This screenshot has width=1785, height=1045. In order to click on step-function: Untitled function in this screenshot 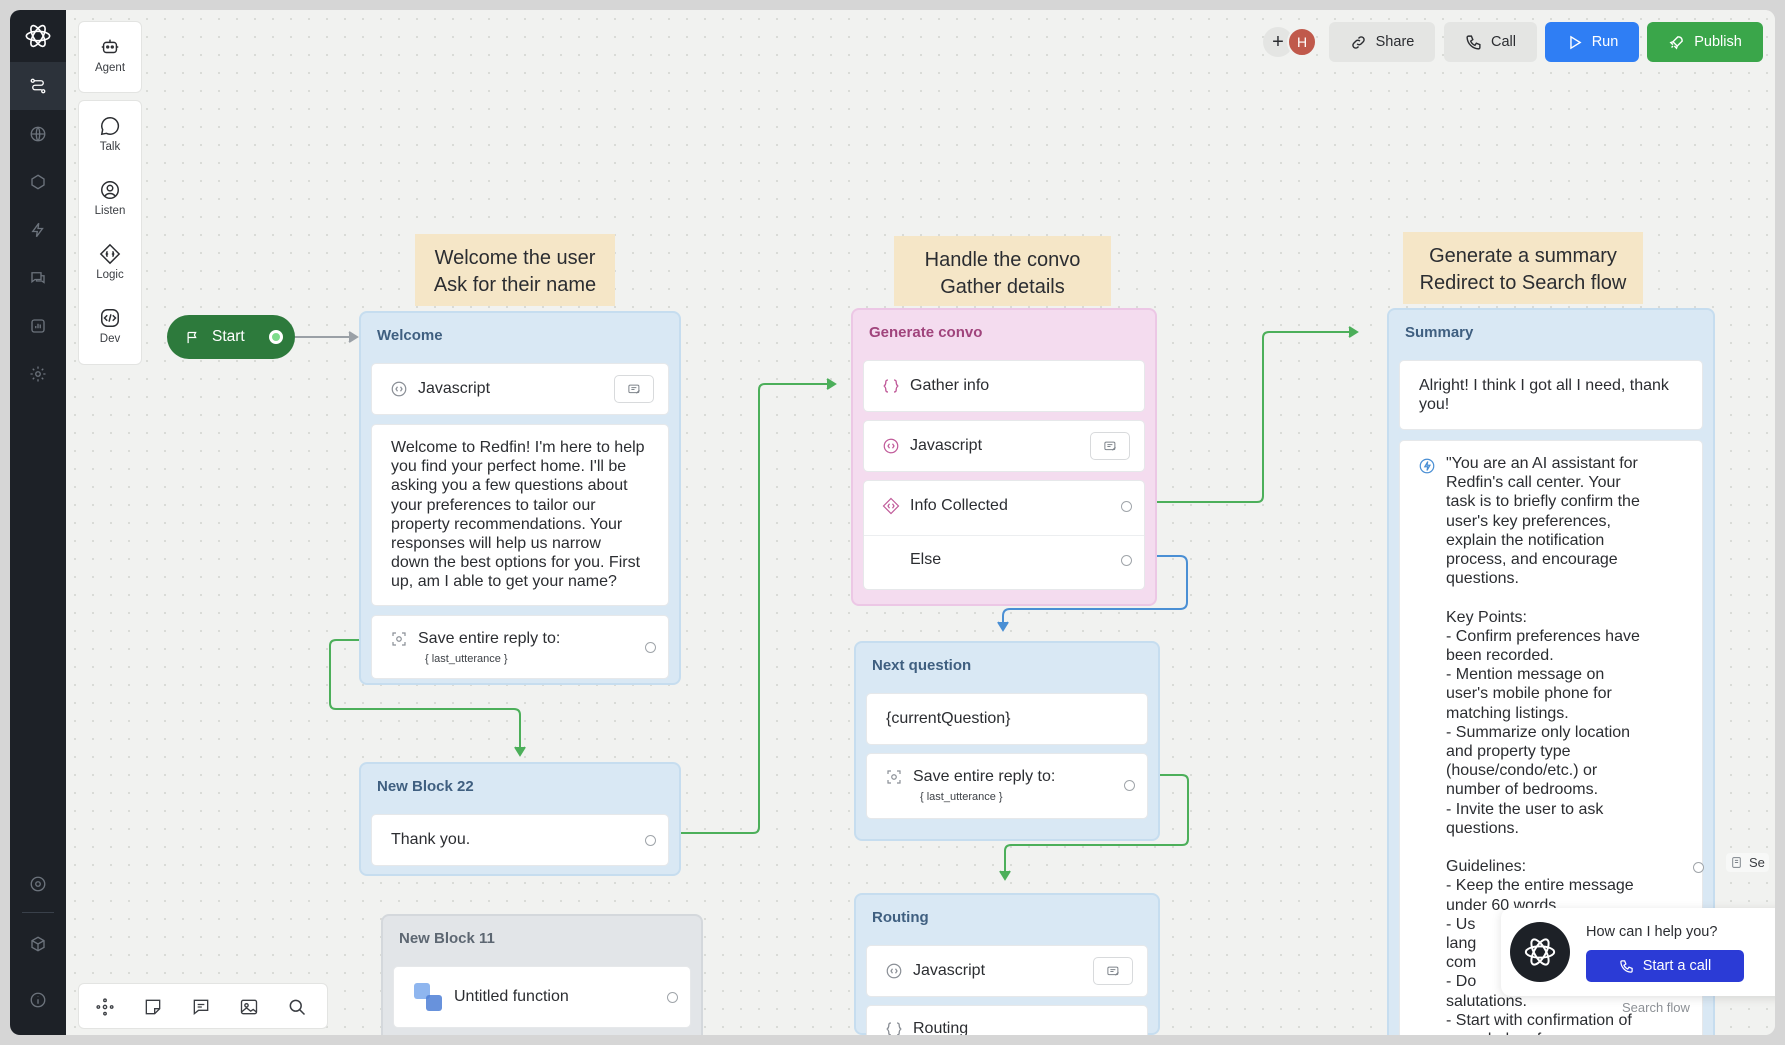, I will do `click(542, 997)`.